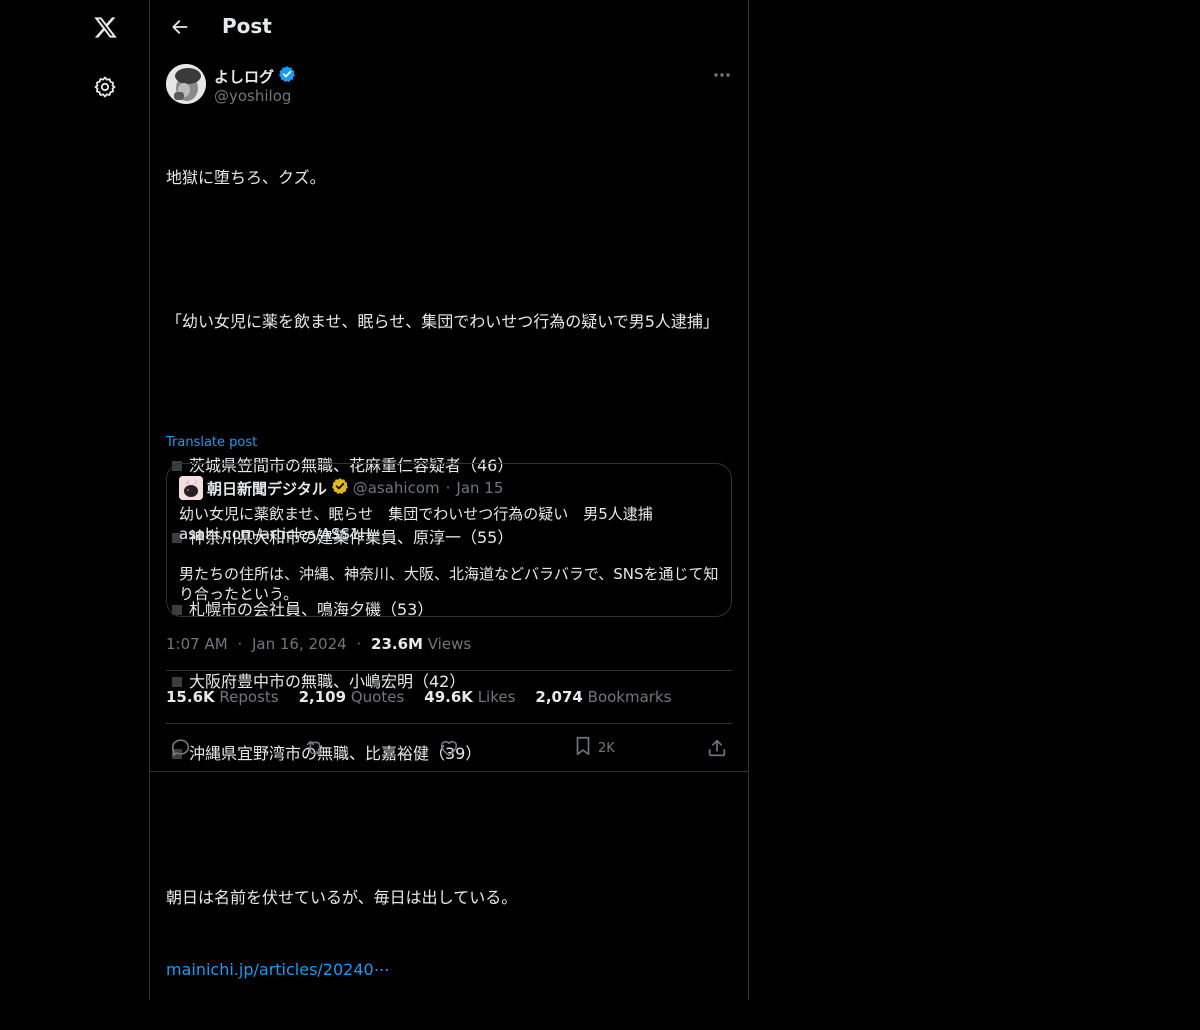 This screenshot has height=1030, width=1200. I want to click on post-headline: 「幼い女児に薬を飲ませ、眠らせ、集団でわいせつ行為の疑いで男5人逮捕」, so click(442, 321).